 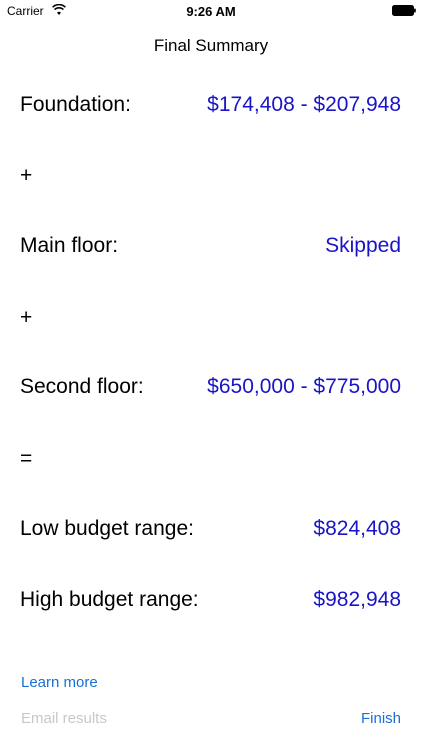 What do you see at coordinates (75, 104) in the screenshot?
I see `foundation-label: Foundation:` at bounding box center [75, 104].